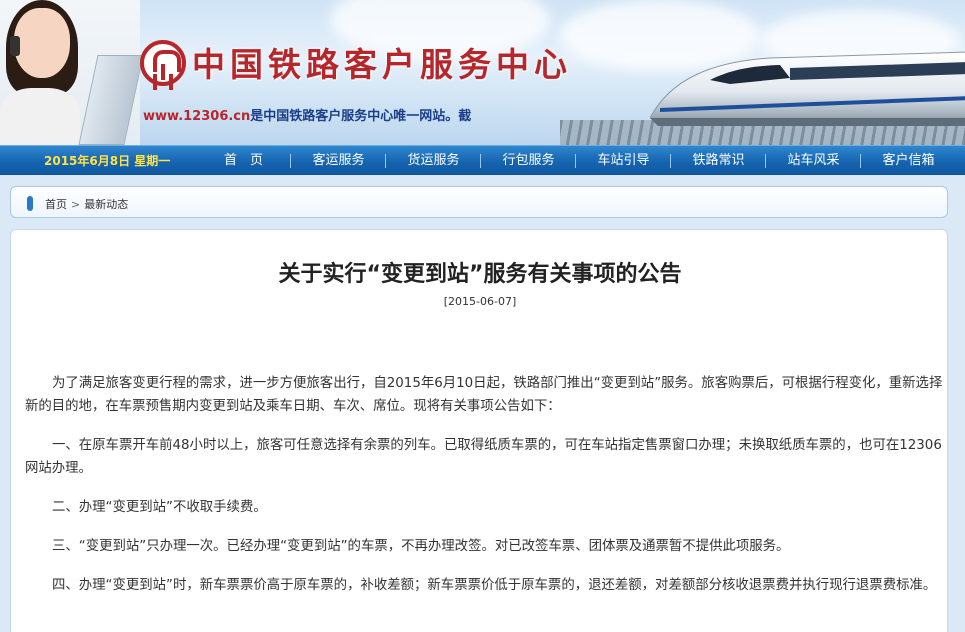  What do you see at coordinates (197, 116) in the screenshot?
I see `site-url: www.12306.cn` at bounding box center [197, 116].